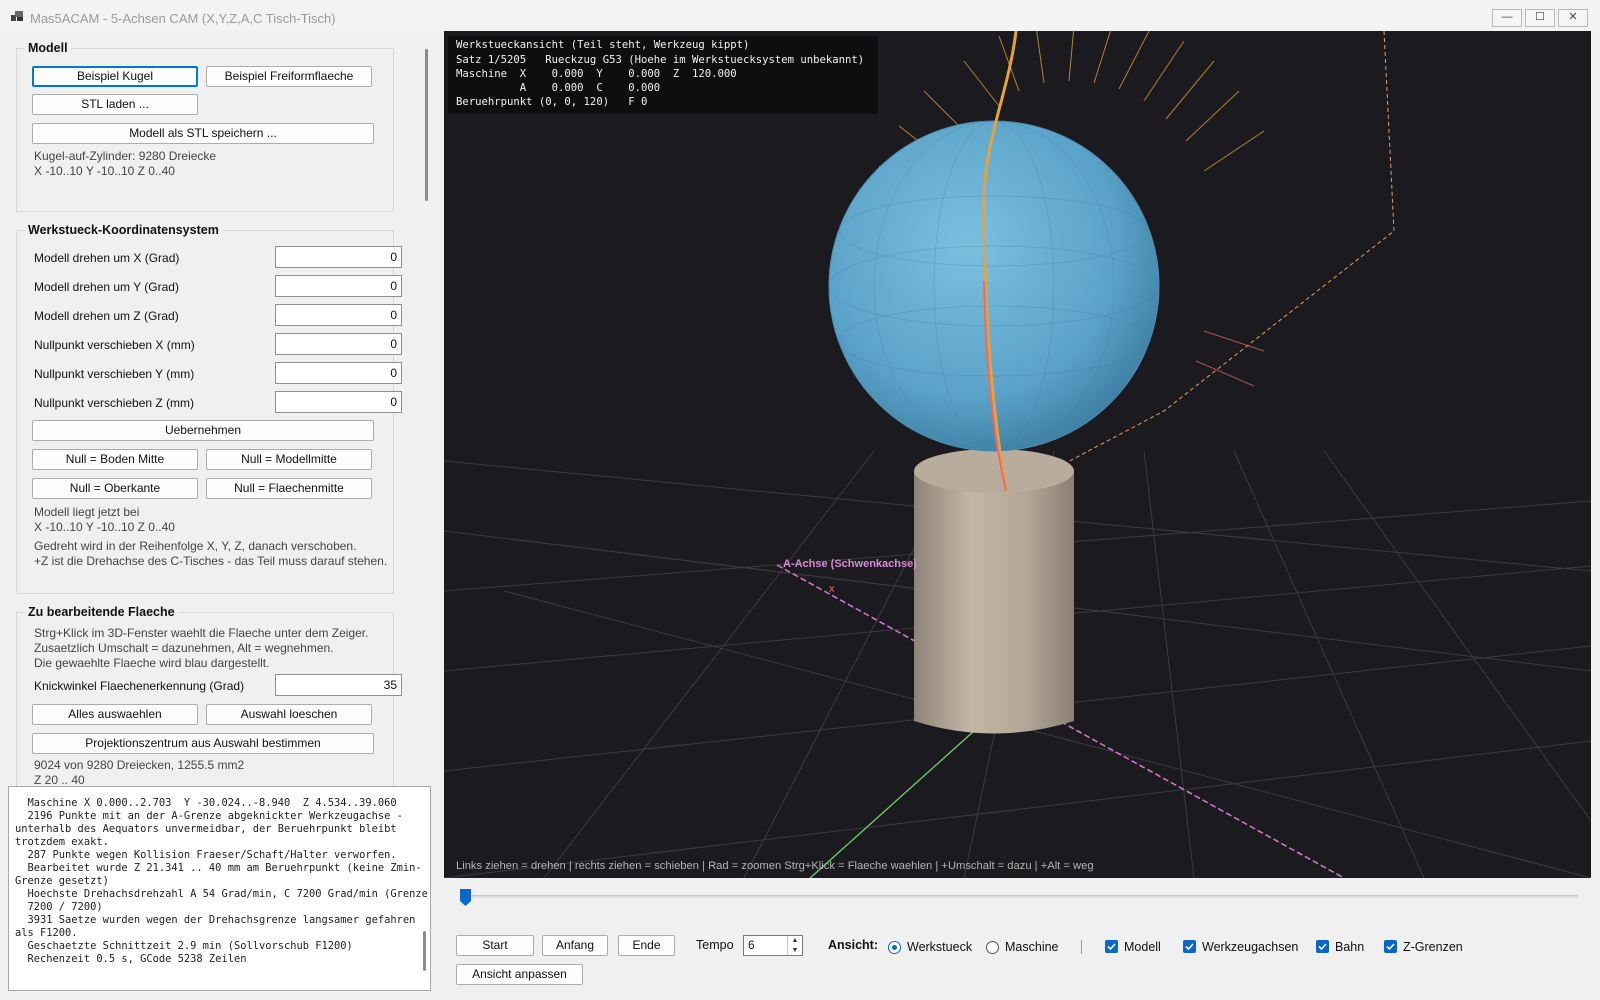 Image resolution: width=1600 pixels, height=1000 pixels. Describe the element at coordinates (1540, 18) in the screenshot. I see `maximize-button: ☐` at that location.